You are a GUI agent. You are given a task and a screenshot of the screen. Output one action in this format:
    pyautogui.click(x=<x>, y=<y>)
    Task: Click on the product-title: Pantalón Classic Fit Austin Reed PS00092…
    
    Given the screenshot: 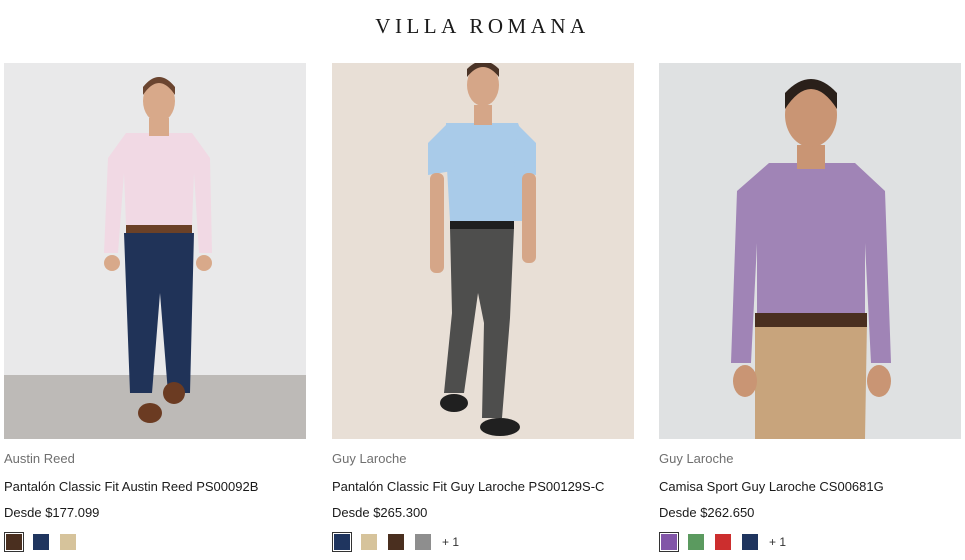 What is the action you would take?
    pyautogui.click(x=155, y=486)
    